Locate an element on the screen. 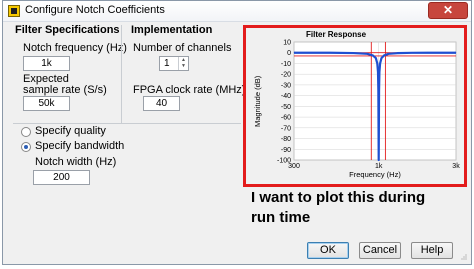 The image size is (474, 269). y-tick-label: 10 is located at coordinates (287, 43).